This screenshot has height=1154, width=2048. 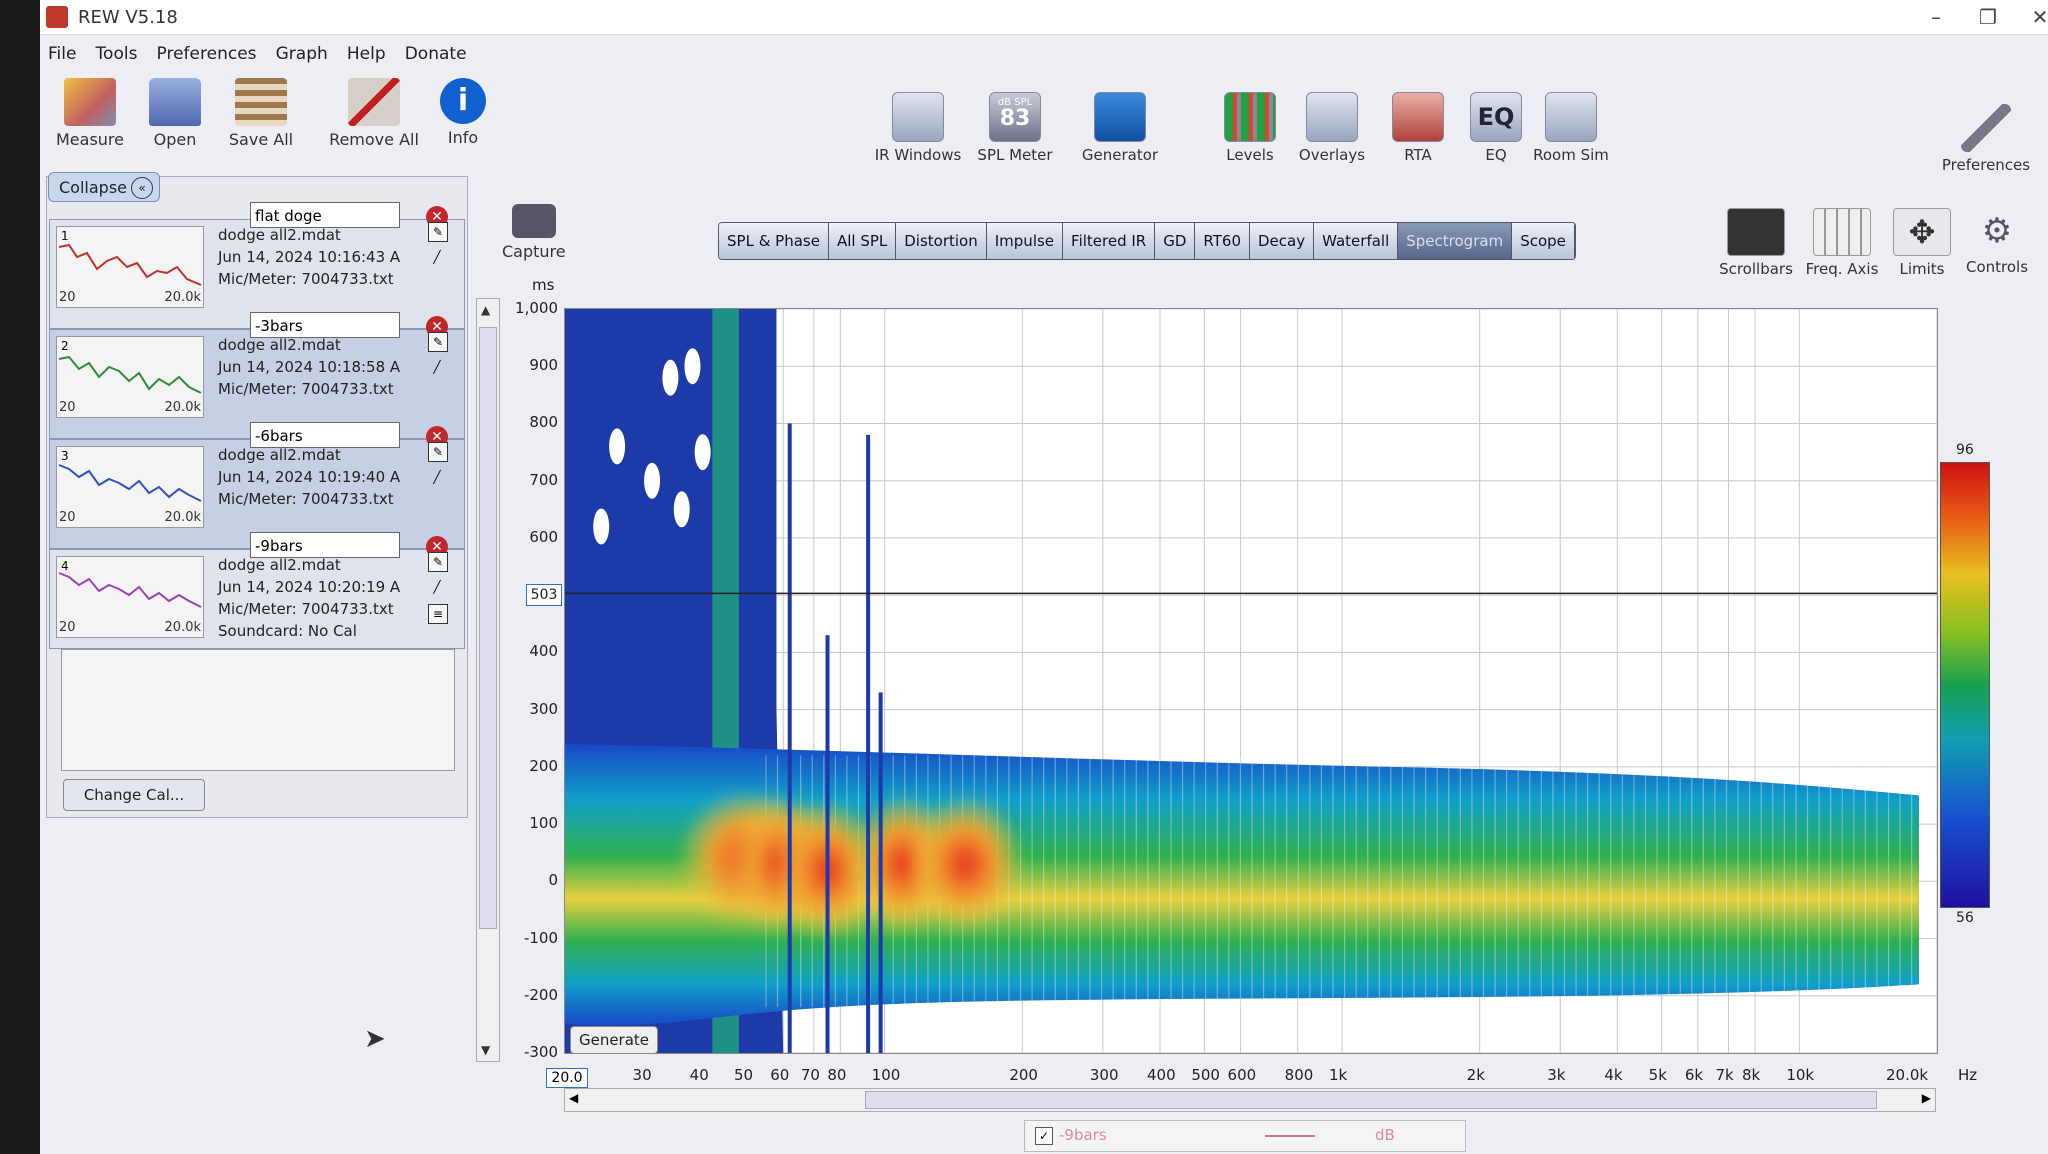 What do you see at coordinates (573, 1098) in the screenshot?
I see `scroll-left-icon: ◀` at bounding box center [573, 1098].